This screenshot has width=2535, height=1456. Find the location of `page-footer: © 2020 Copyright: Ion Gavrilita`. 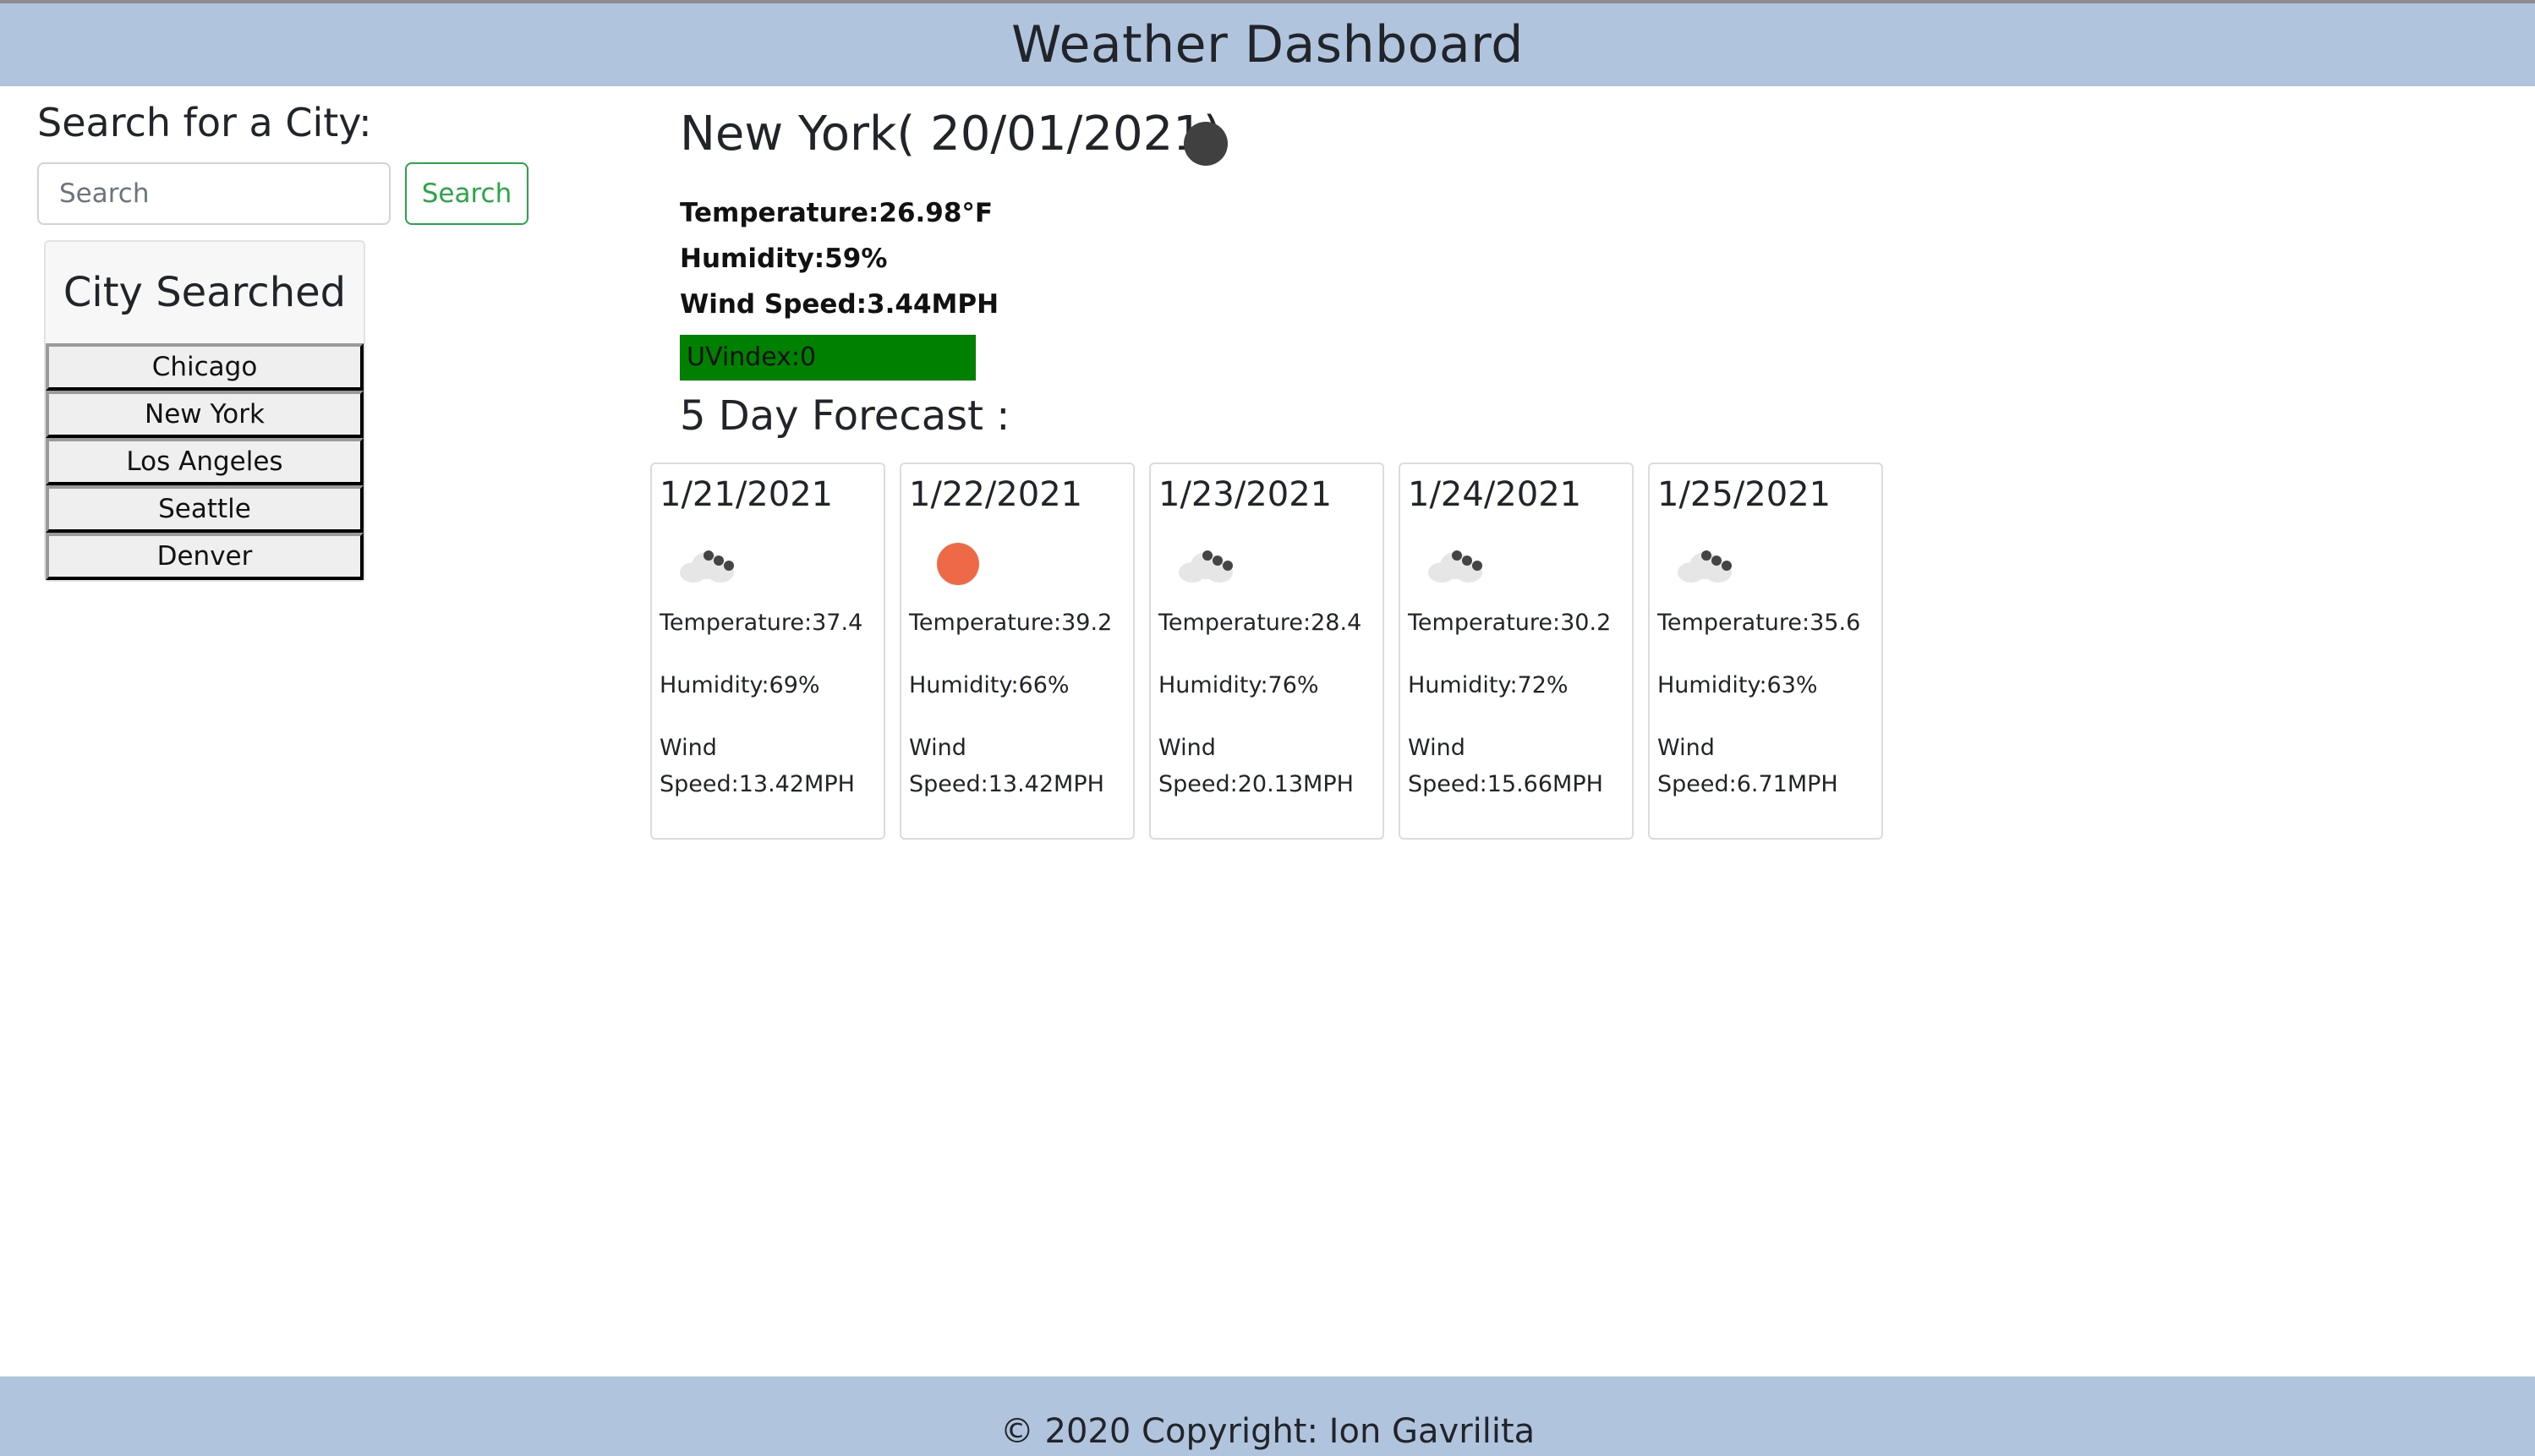

page-footer: © 2020 Copyright: Ion Gavrilita is located at coordinates (1267, 1416).